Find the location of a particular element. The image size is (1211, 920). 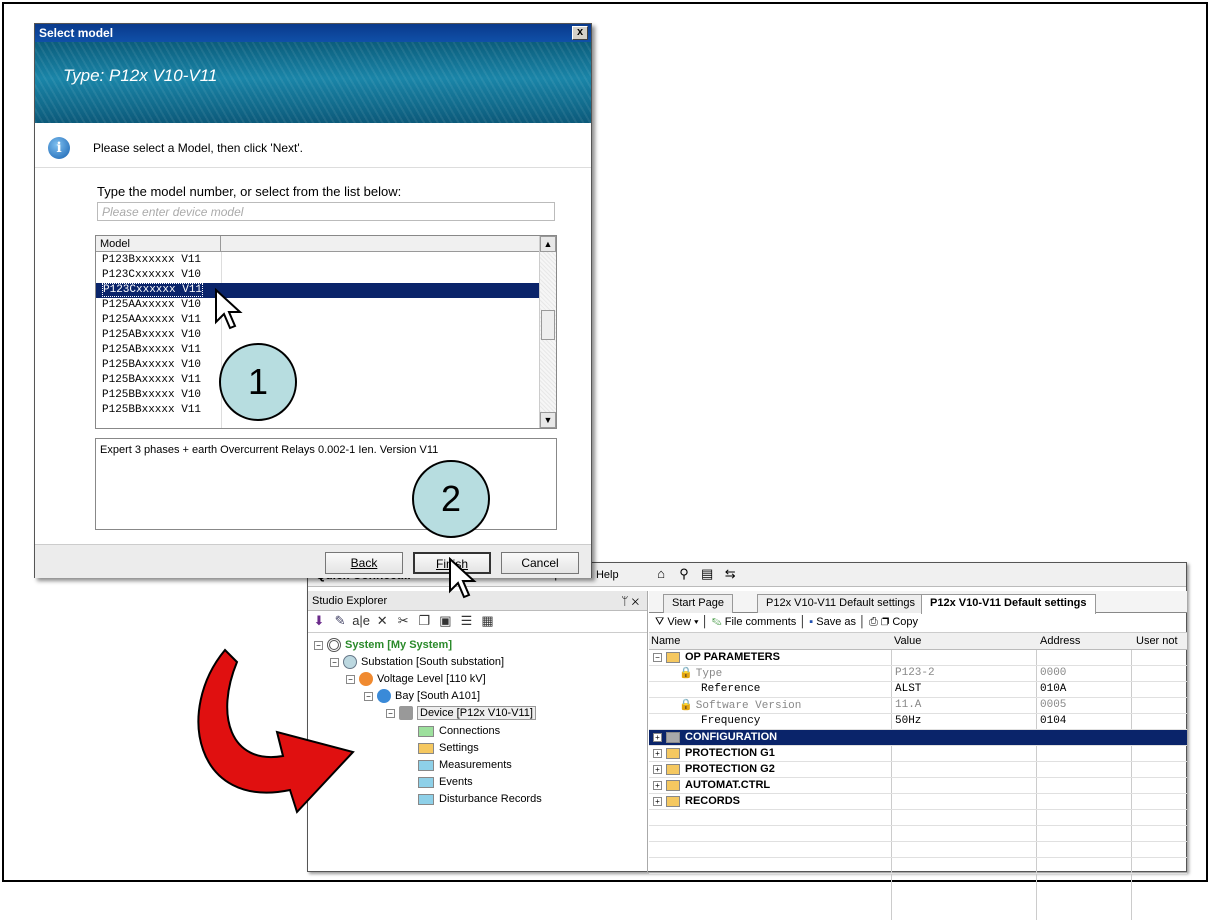

grid-row-protection-g2: + PROTECTION G2 is located at coordinates (918, 770).